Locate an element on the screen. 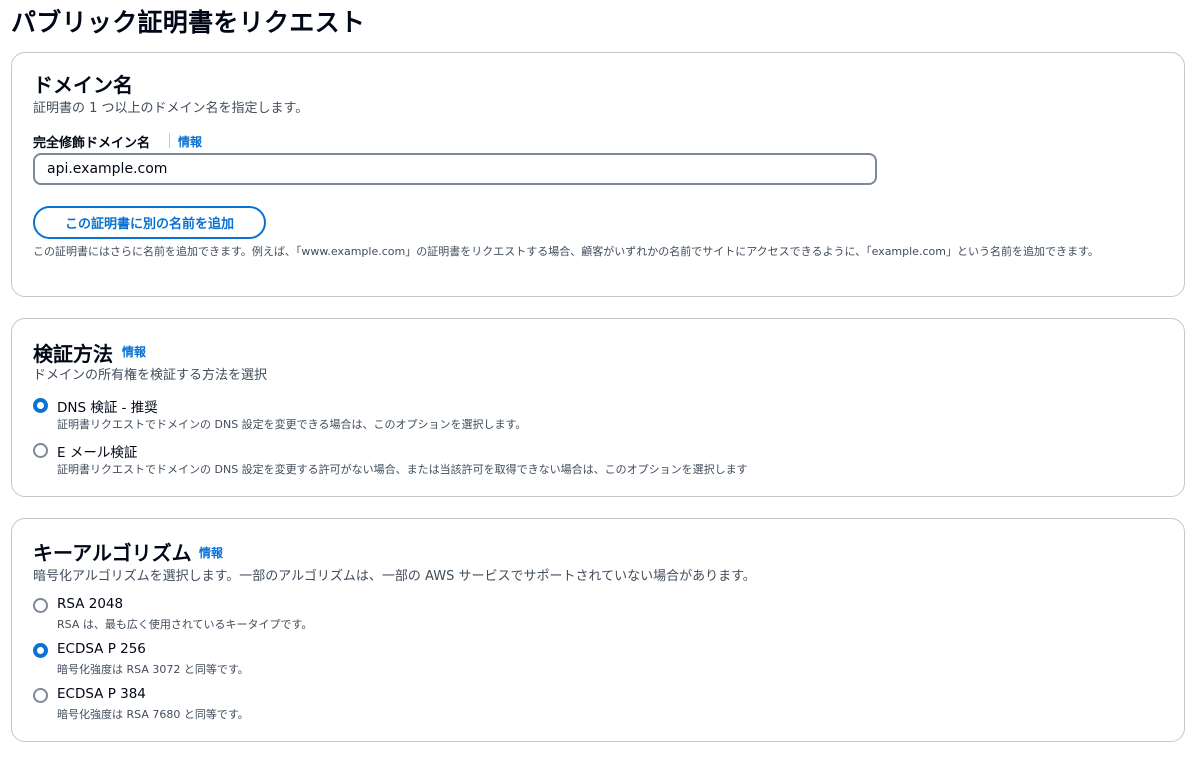 This screenshot has height=758, width=1200. fqdn-input is located at coordinates (455, 169).